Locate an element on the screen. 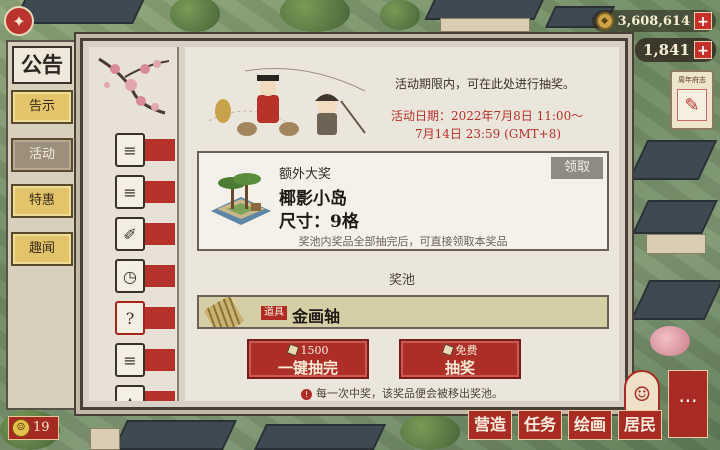 This screenshot has width=720, height=450. announcement-tab-panel: 公告 告示 活动 特惠 趣闻 is located at coordinates (41, 225).